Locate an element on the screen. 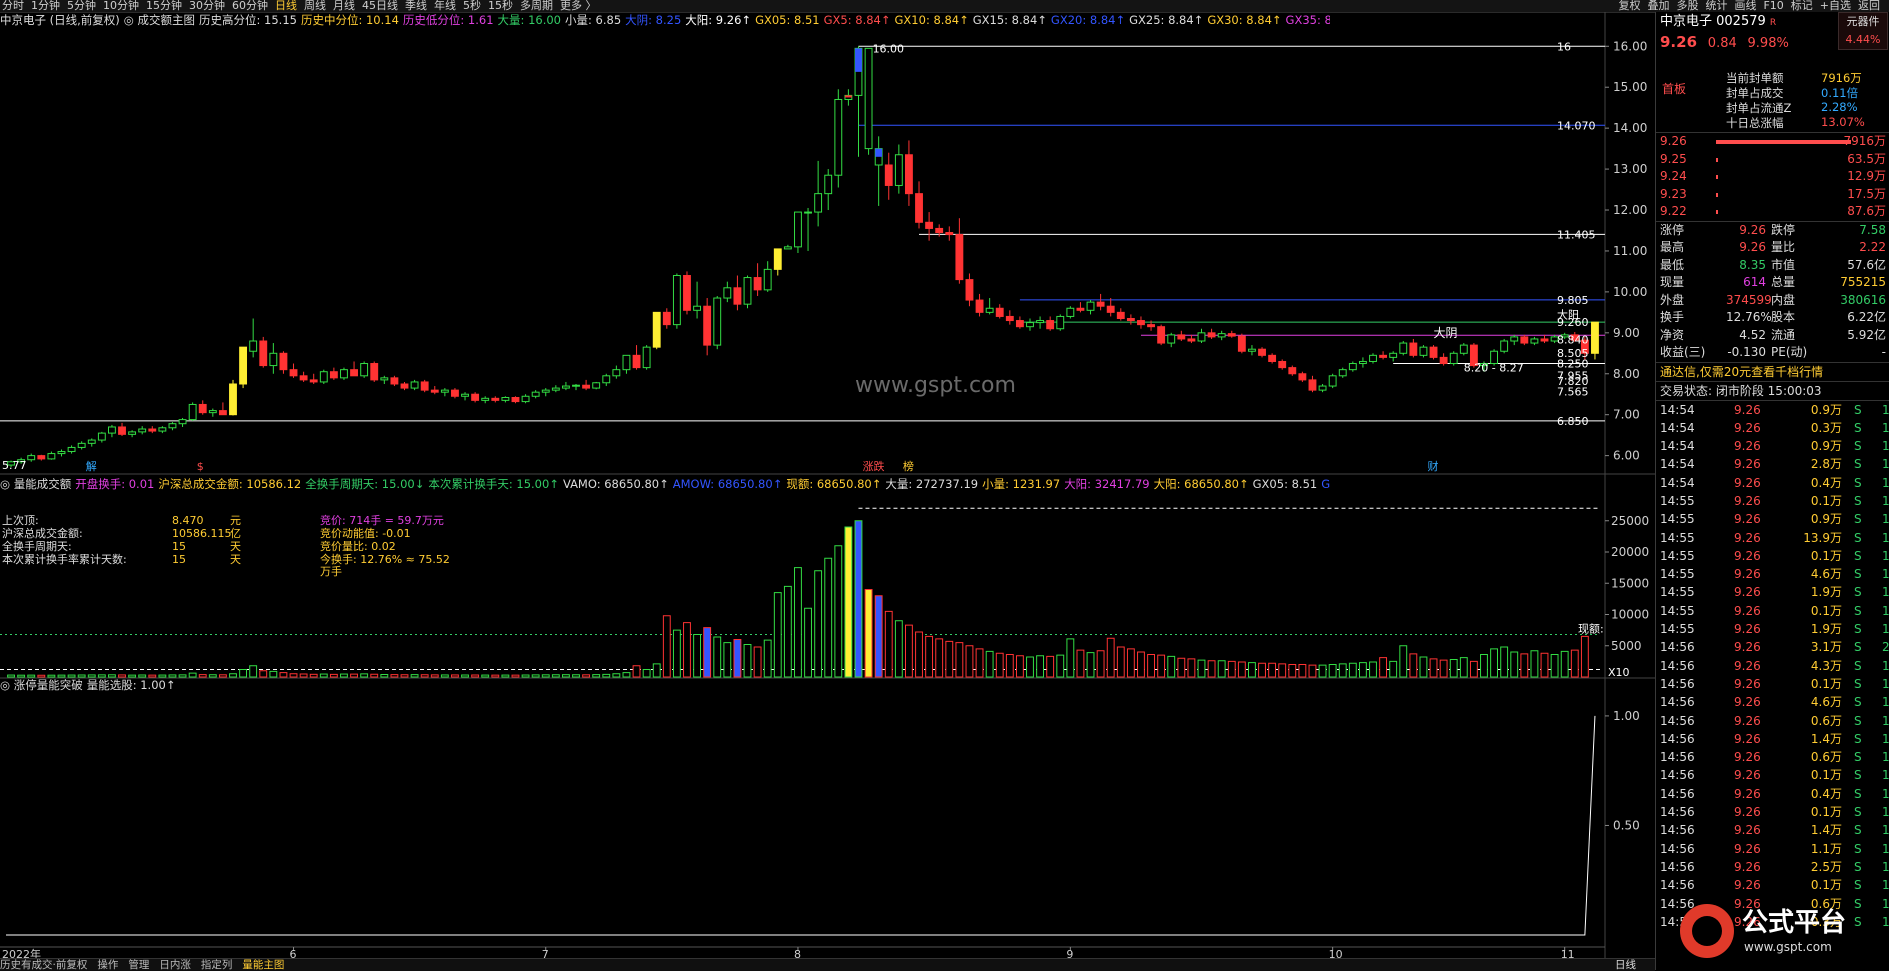  tool-button-7: +自选 is located at coordinates (1835, 6).